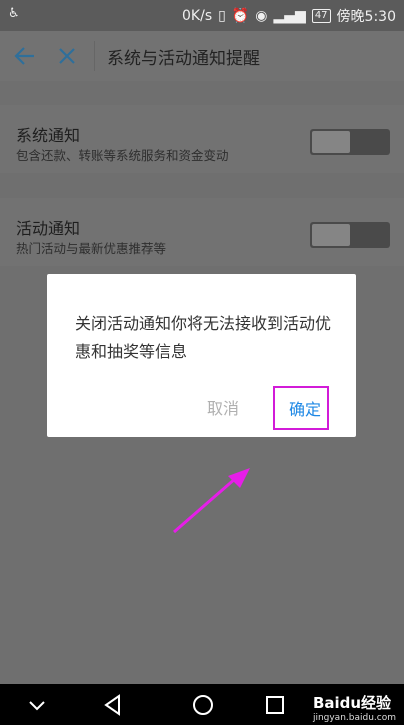  I want to click on status-bar: ♿ 0K/s ▯ ⏰ ◉ ▂▄▆ 47 傍晚5:30, so click(202, 15).